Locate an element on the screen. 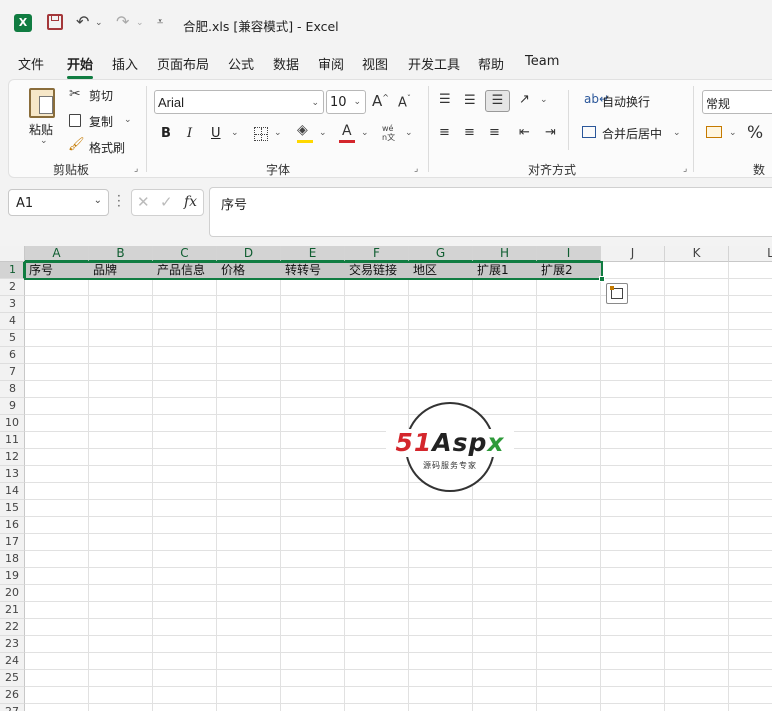  customize-qat-icon: ⩡ is located at coordinates (160, 22).